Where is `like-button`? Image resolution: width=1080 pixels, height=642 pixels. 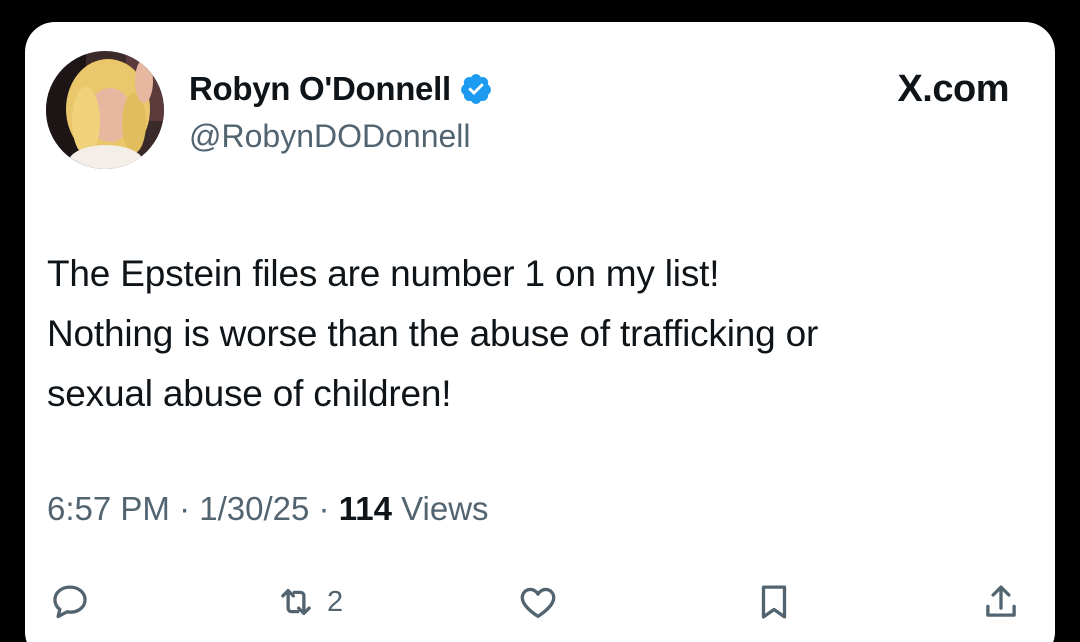 like-button is located at coordinates (538, 602).